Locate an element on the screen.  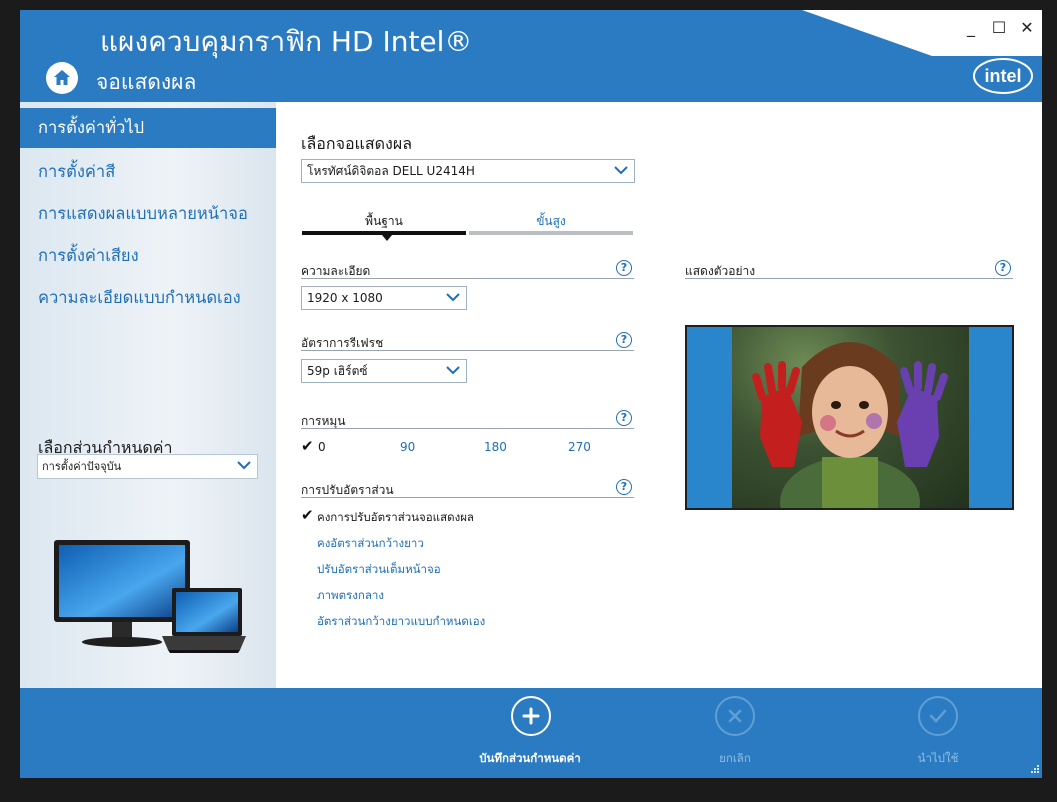
resolution-select: 1920 x 1080 is located at coordinates (384, 298).